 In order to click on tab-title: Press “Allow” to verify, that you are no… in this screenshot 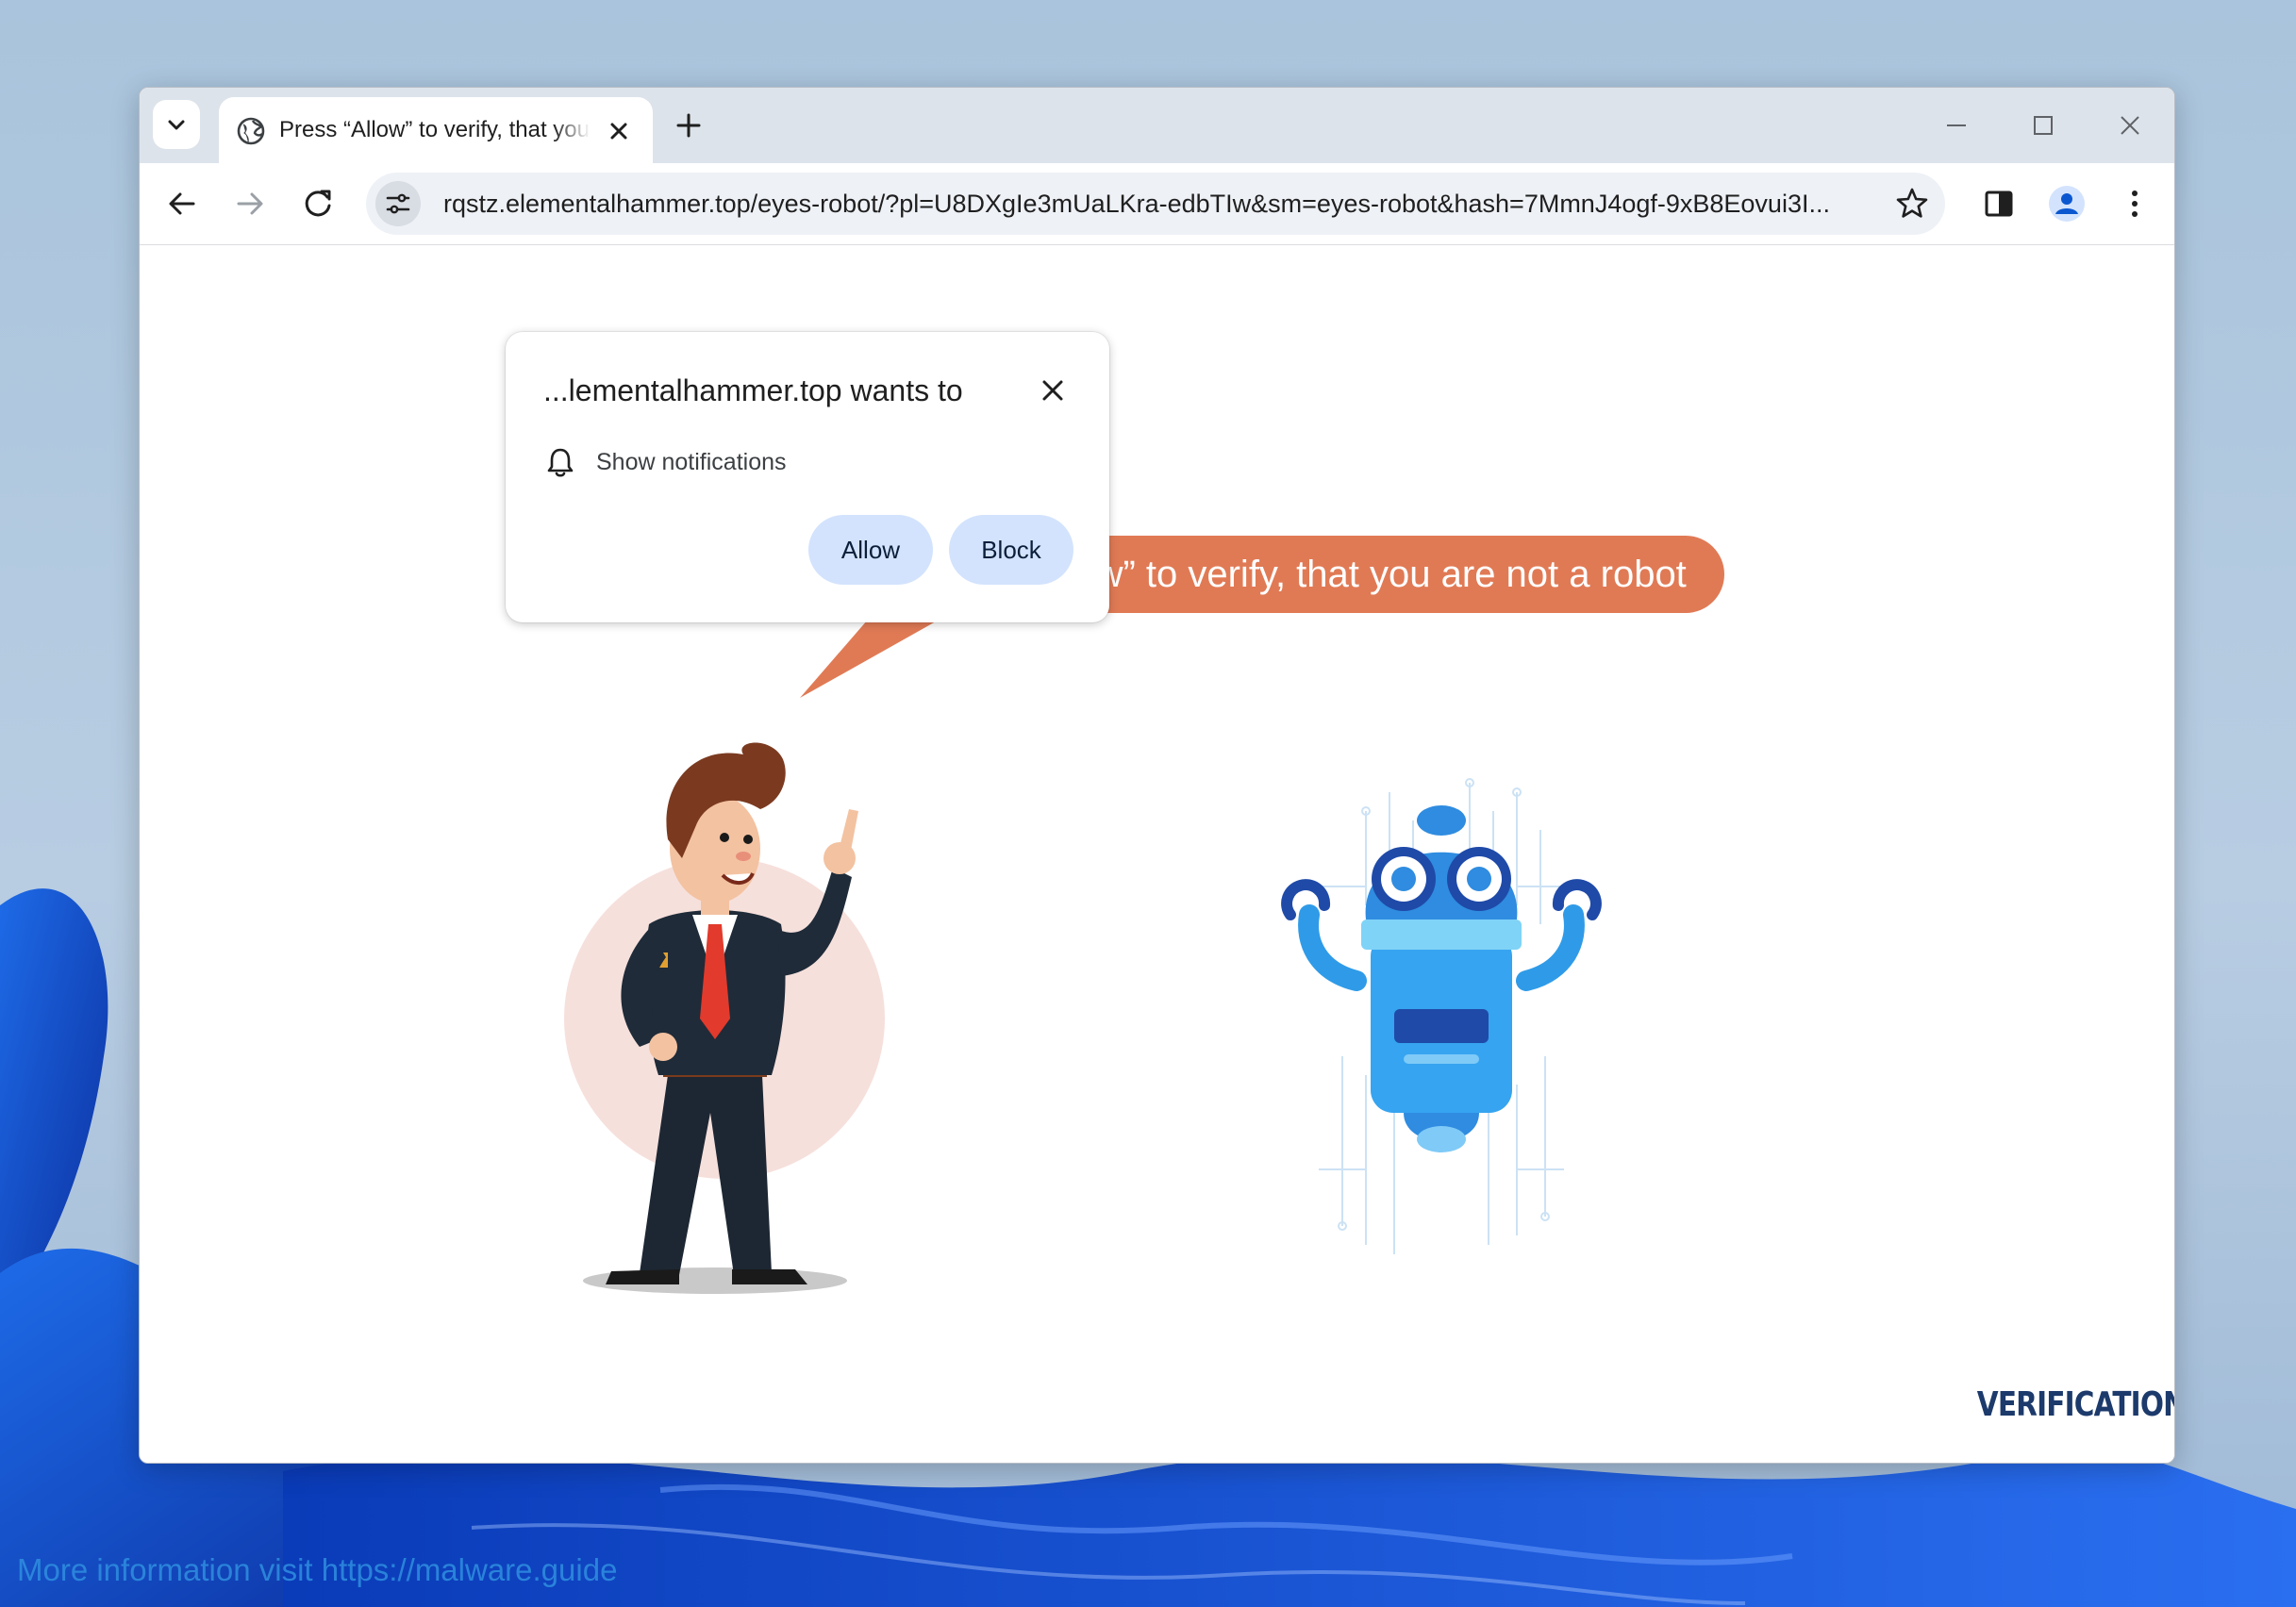, I will do `click(435, 129)`.